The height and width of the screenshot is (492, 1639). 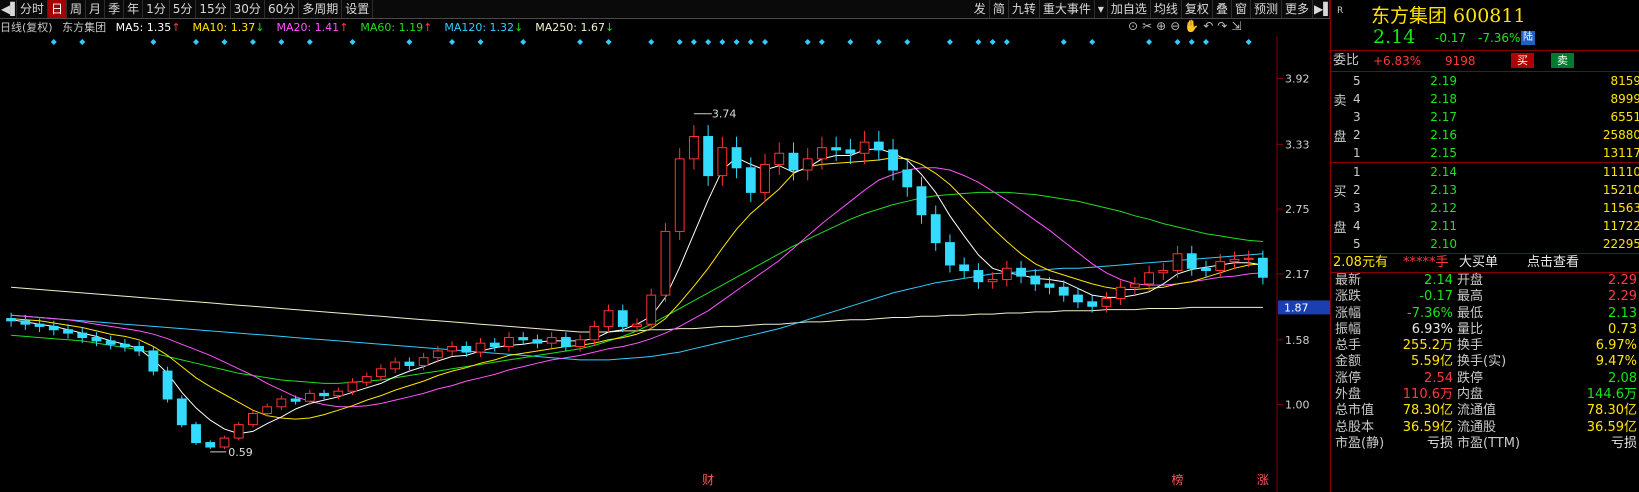 I want to click on toolbar-btn-11: 更多, so click(x=1297, y=9).